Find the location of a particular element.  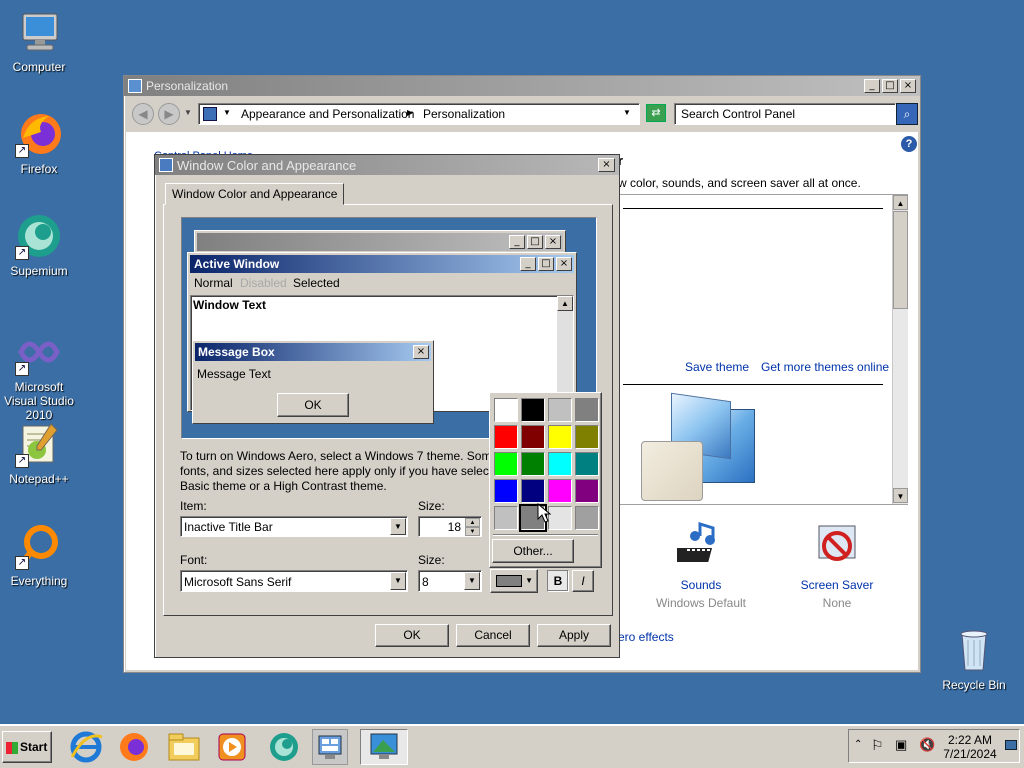

action-center-flag-icon: ⚐ is located at coordinates (877, 745).